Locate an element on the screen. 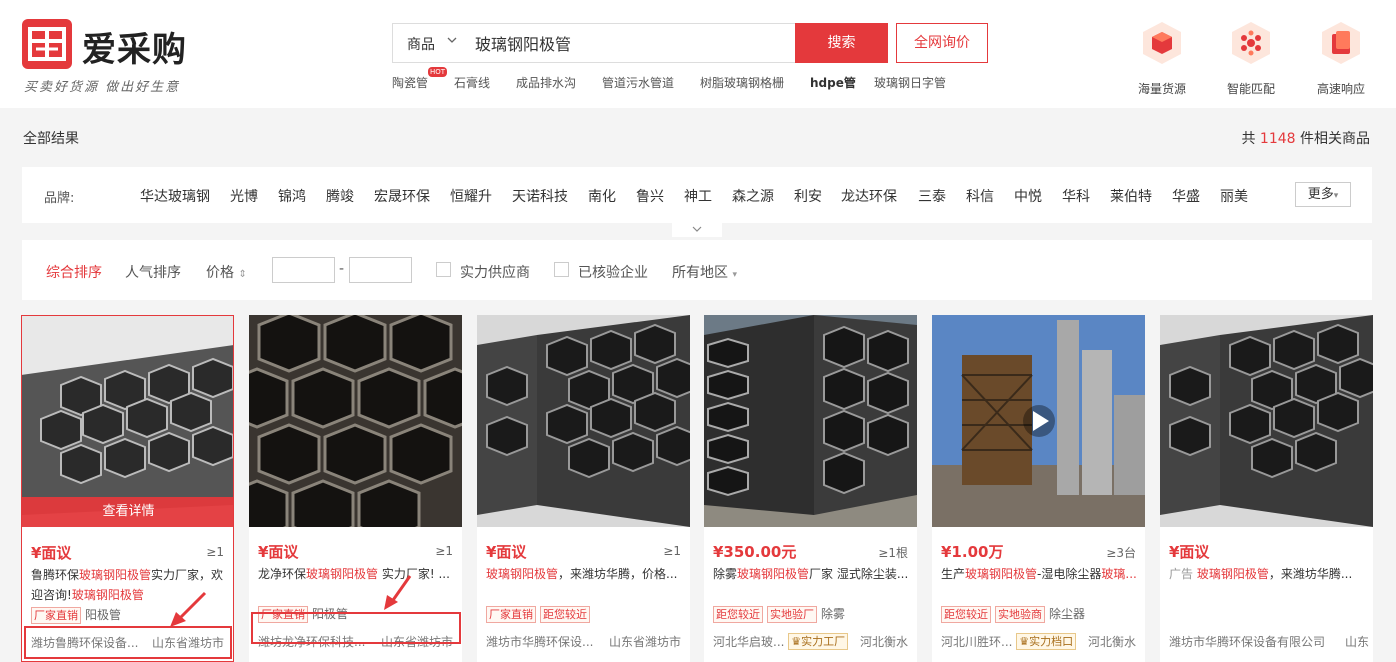 The width and height of the screenshot is (1396, 662). hot-word: 石膏线 is located at coordinates (472, 82).